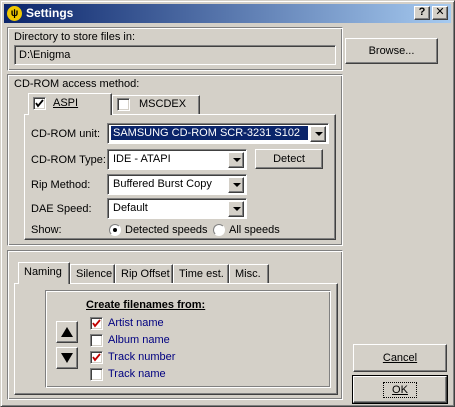 This screenshot has width=455, height=407. What do you see at coordinates (77, 84) in the screenshot?
I see `cdrom-access-label: CD-ROM access method:` at bounding box center [77, 84].